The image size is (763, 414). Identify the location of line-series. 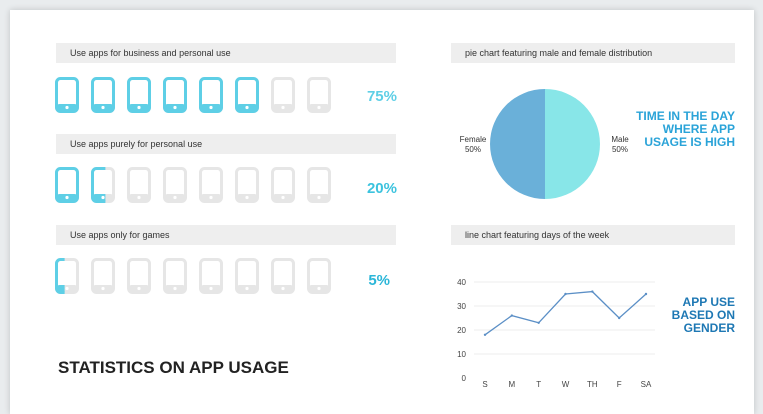
(565, 313).